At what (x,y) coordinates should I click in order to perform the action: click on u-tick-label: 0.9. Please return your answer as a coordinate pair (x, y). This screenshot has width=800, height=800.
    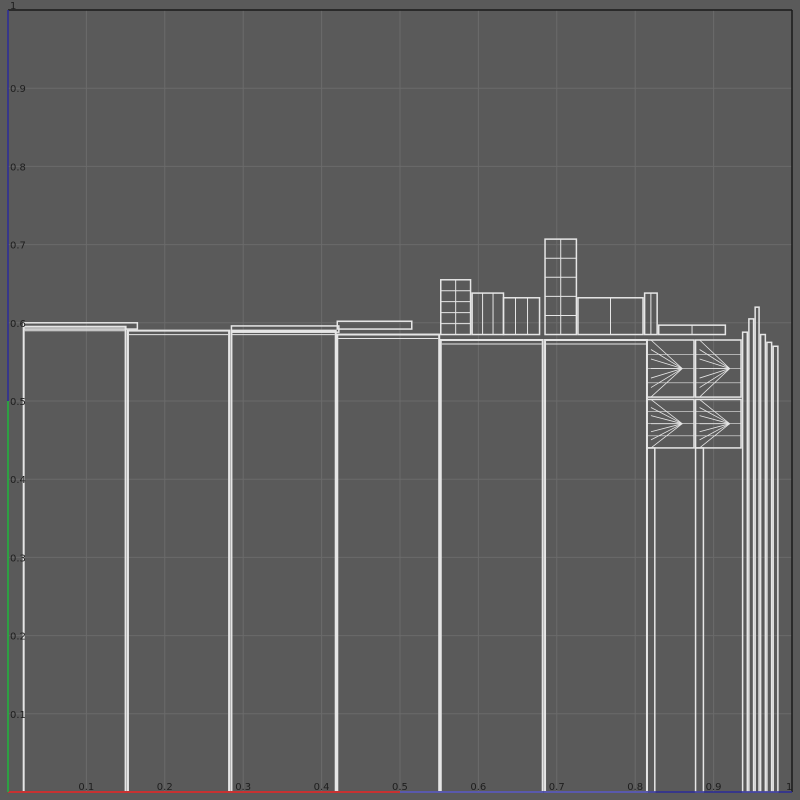
    Looking at the image, I should click on (714, 787).